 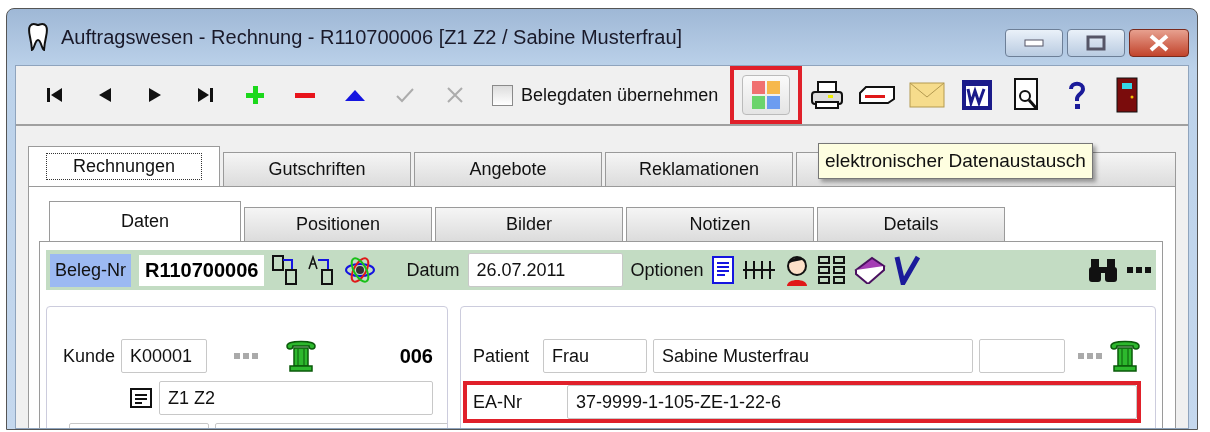 I want to click on door-icon, so click(x=1127, y=95).